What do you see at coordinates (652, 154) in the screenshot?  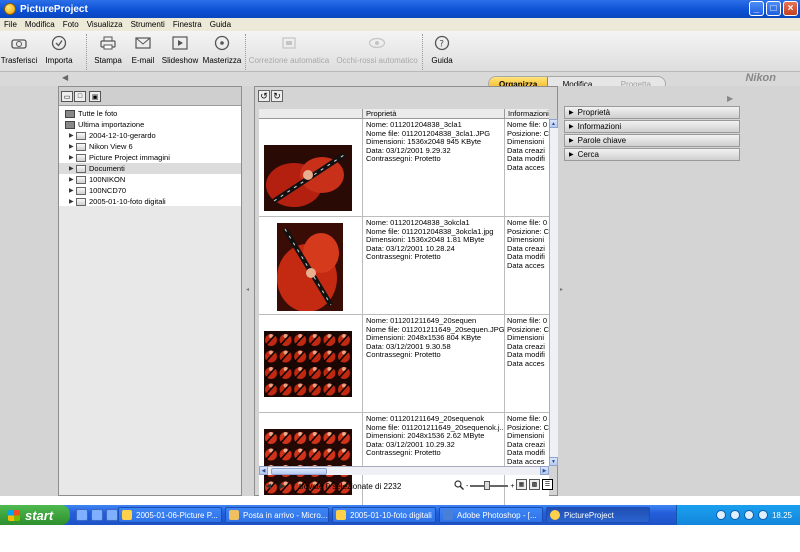 I see `inspector-search: ▶ Cerca` at bounding box center [652, 154].